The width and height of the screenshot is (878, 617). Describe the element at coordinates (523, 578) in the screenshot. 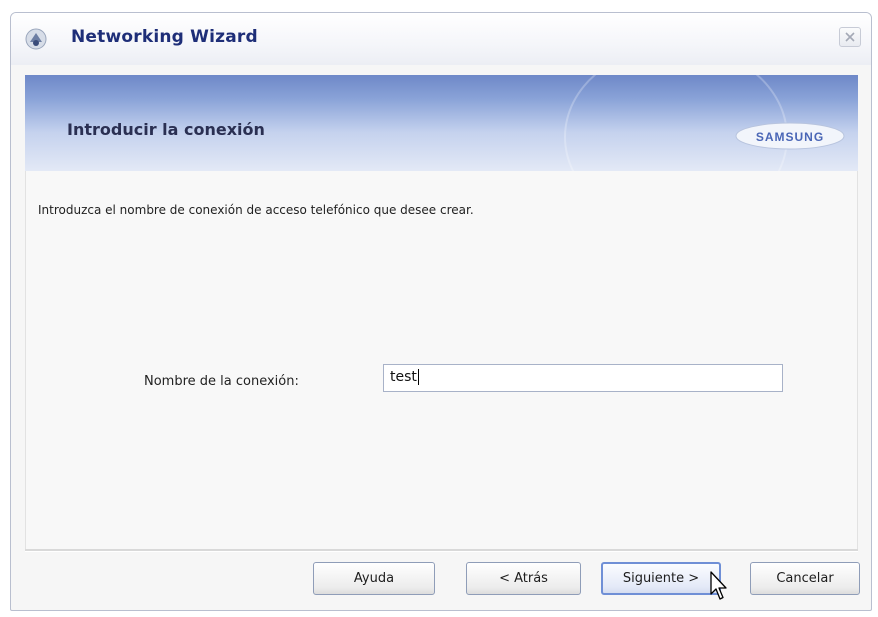

I see `back-button: < Atrás` at that location.